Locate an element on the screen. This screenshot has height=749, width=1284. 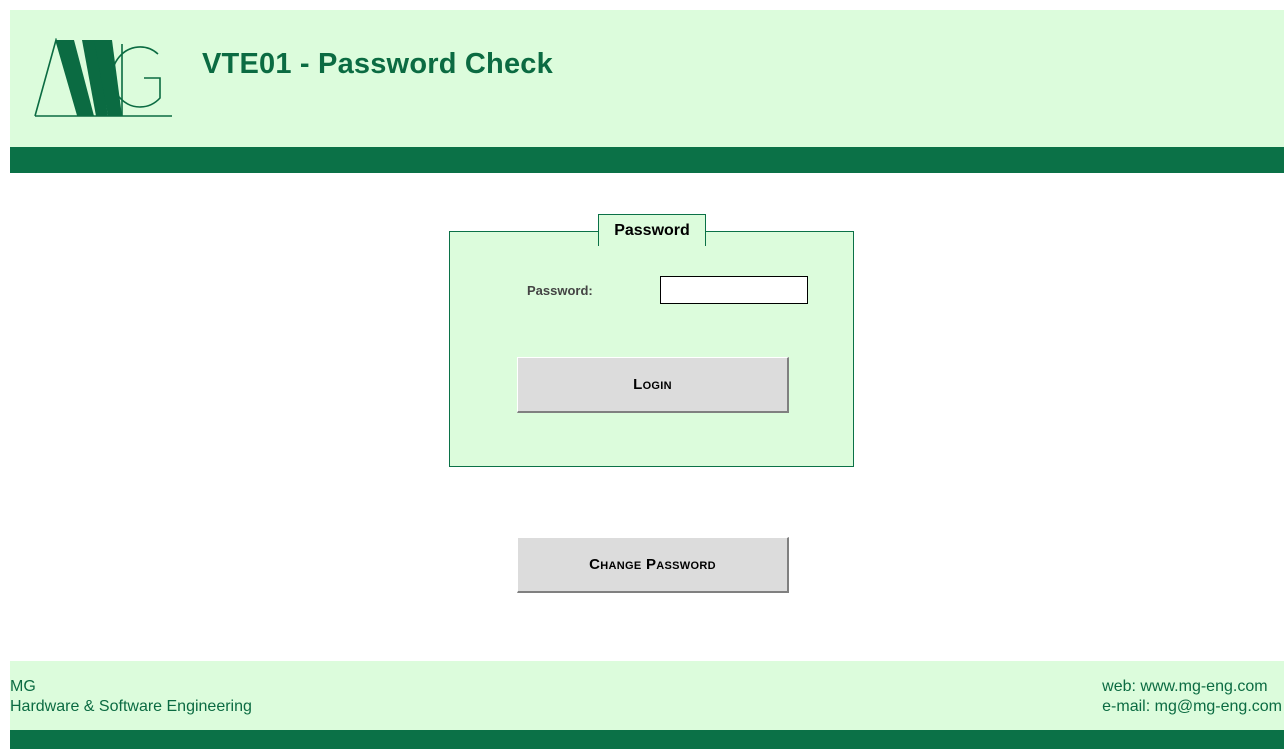
password-label: Password: is located at coordinates (560, 290).